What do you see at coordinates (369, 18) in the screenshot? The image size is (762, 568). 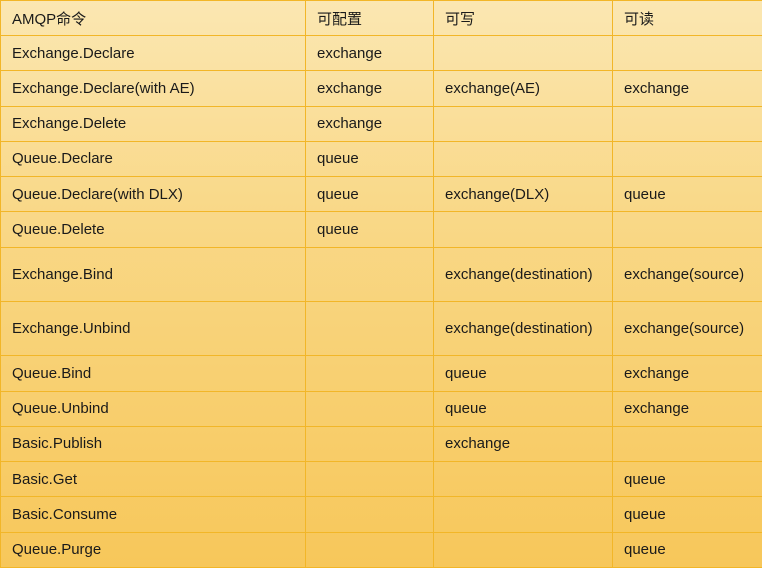 I see `header-configure: 可配置` at bounding box center [369, 18].